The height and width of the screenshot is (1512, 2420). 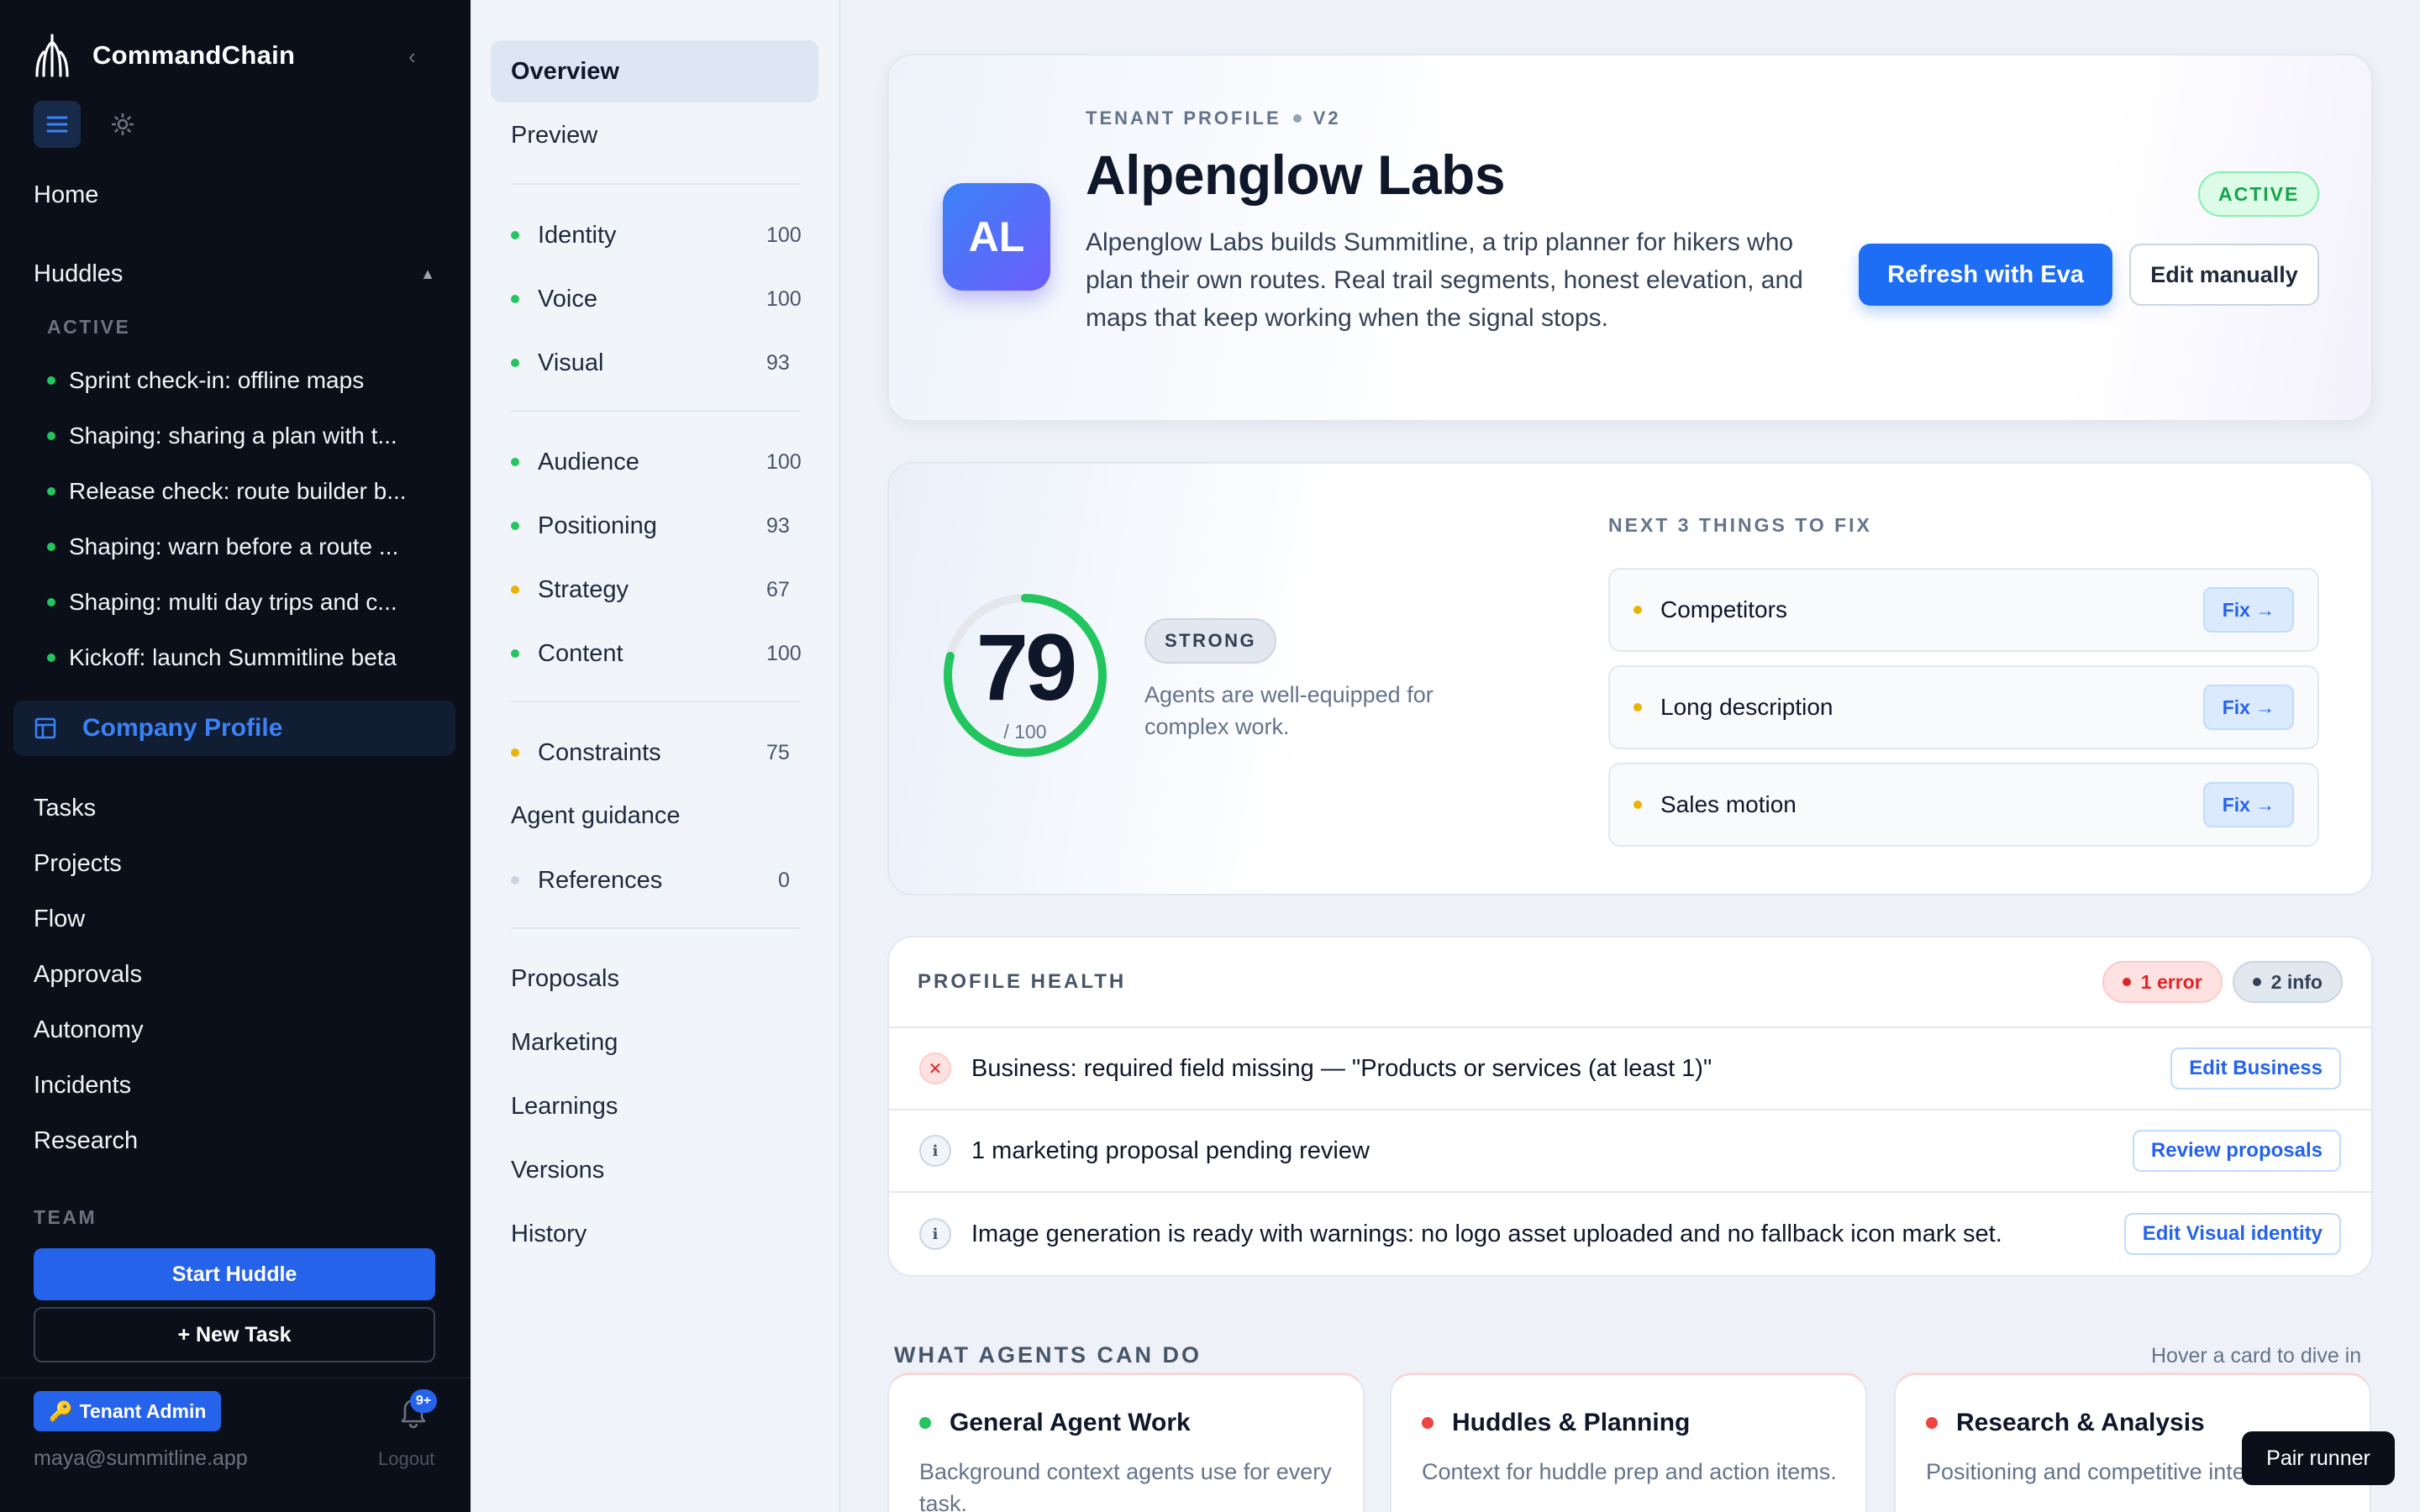 What do you see at coordinates (428, 273) in the screenshot?
I see `chevron-up-icon: ▲` at bounding box center [428, 273].